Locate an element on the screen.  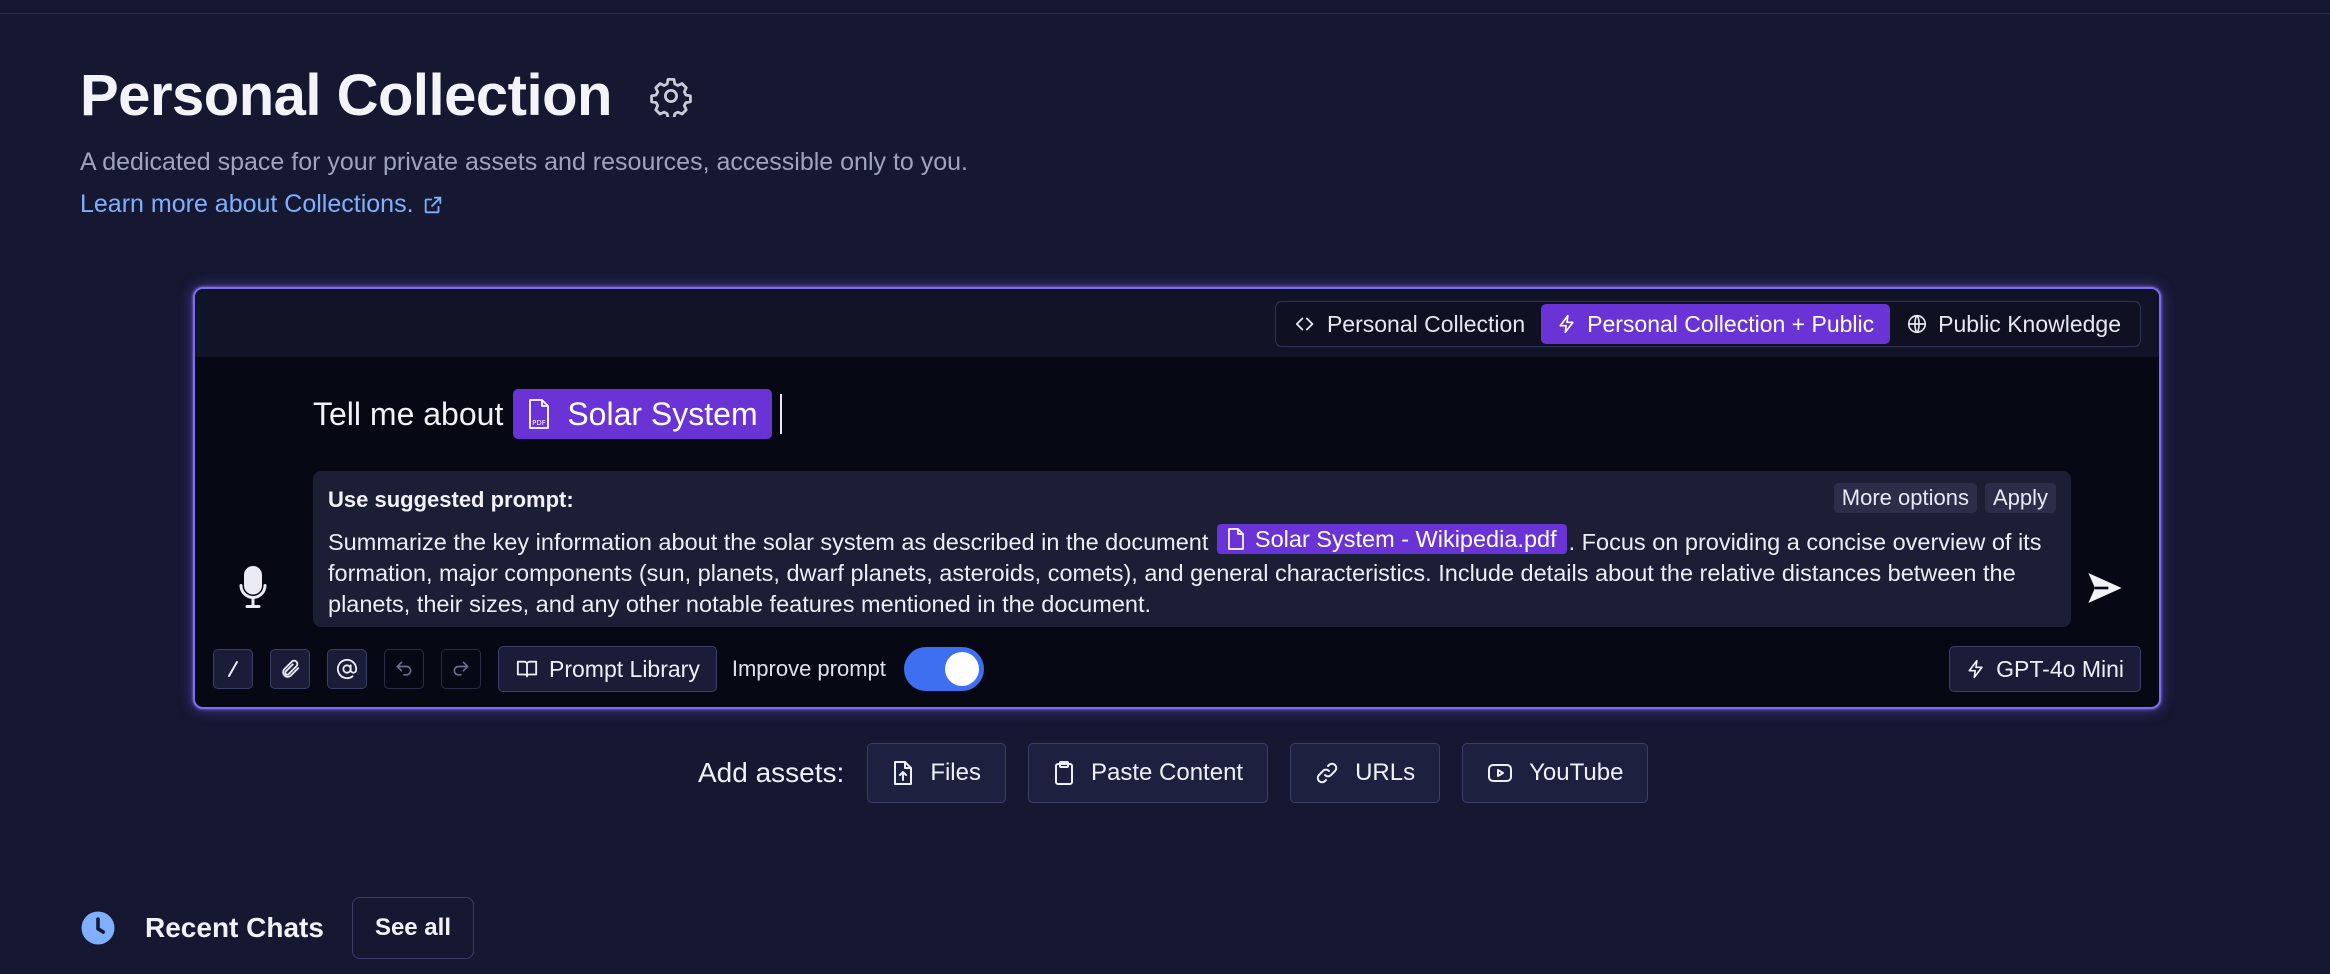
add-assets-label: Add assets: is located at coordinates (771, 772).